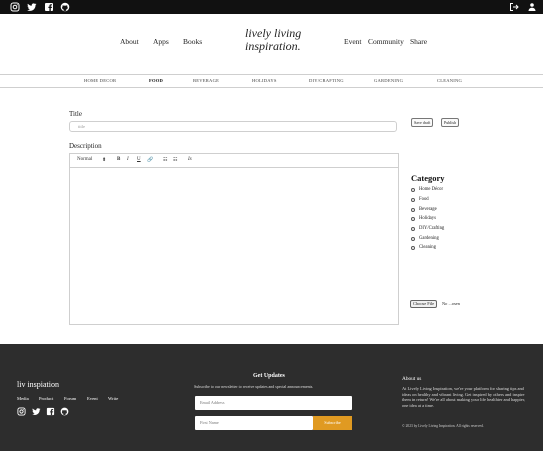 The width and height of the screenshot is (543, 451). I want to click on first-name-field: First Name, so click(254, 423).